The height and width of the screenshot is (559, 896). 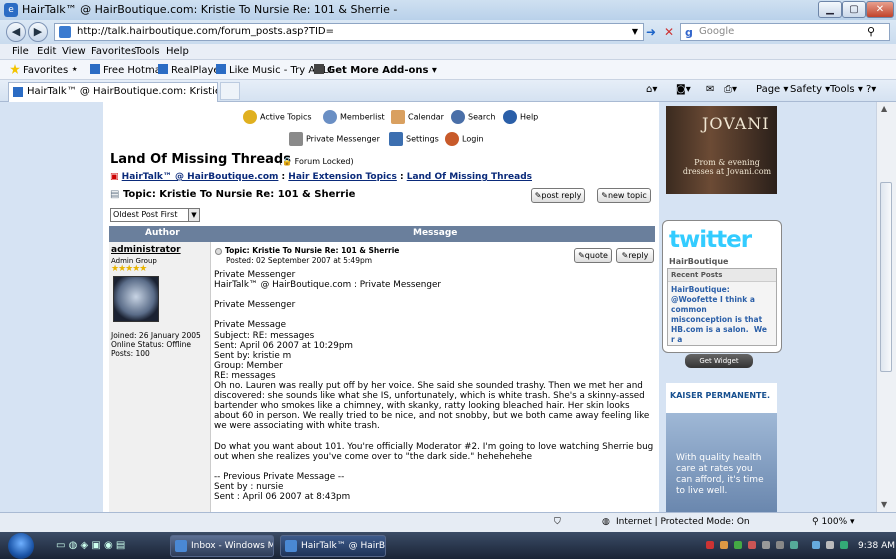 I want to click on fav-addons: Get More Add-ons ▾, so click(x=375, y=70).